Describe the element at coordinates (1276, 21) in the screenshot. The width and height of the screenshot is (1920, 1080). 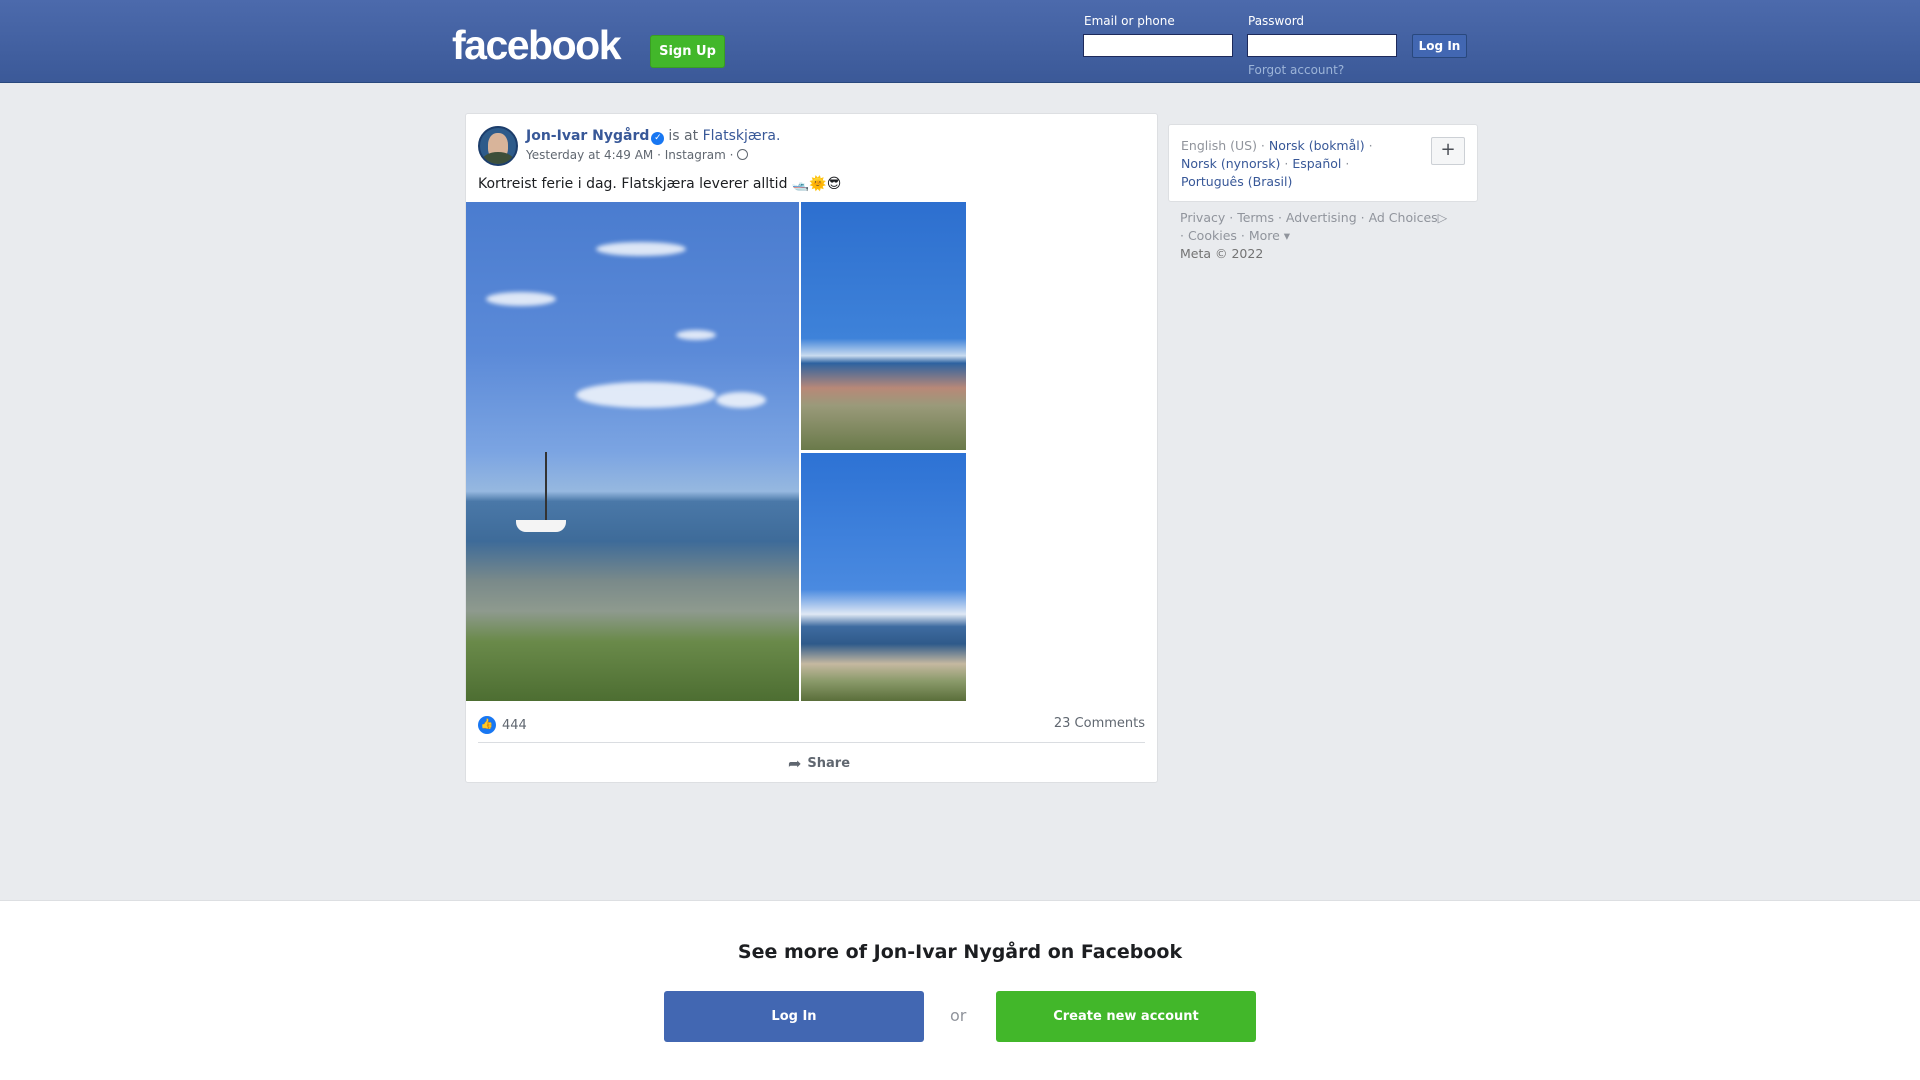
I see `password-label: Password` at that location.